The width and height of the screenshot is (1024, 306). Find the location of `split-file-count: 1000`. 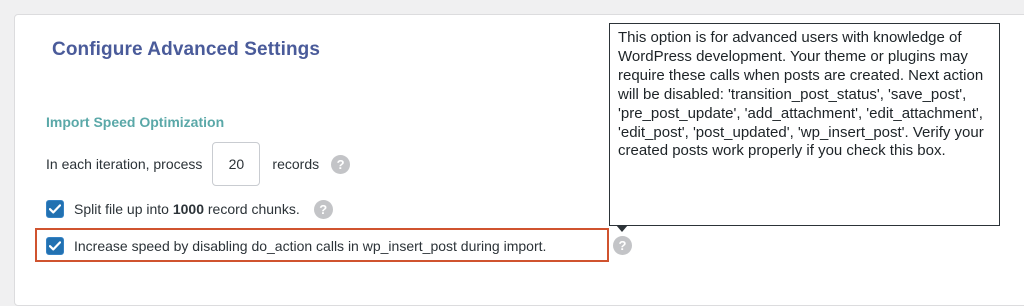

split-file-count: 1000 is located at coordinates (188, 209).